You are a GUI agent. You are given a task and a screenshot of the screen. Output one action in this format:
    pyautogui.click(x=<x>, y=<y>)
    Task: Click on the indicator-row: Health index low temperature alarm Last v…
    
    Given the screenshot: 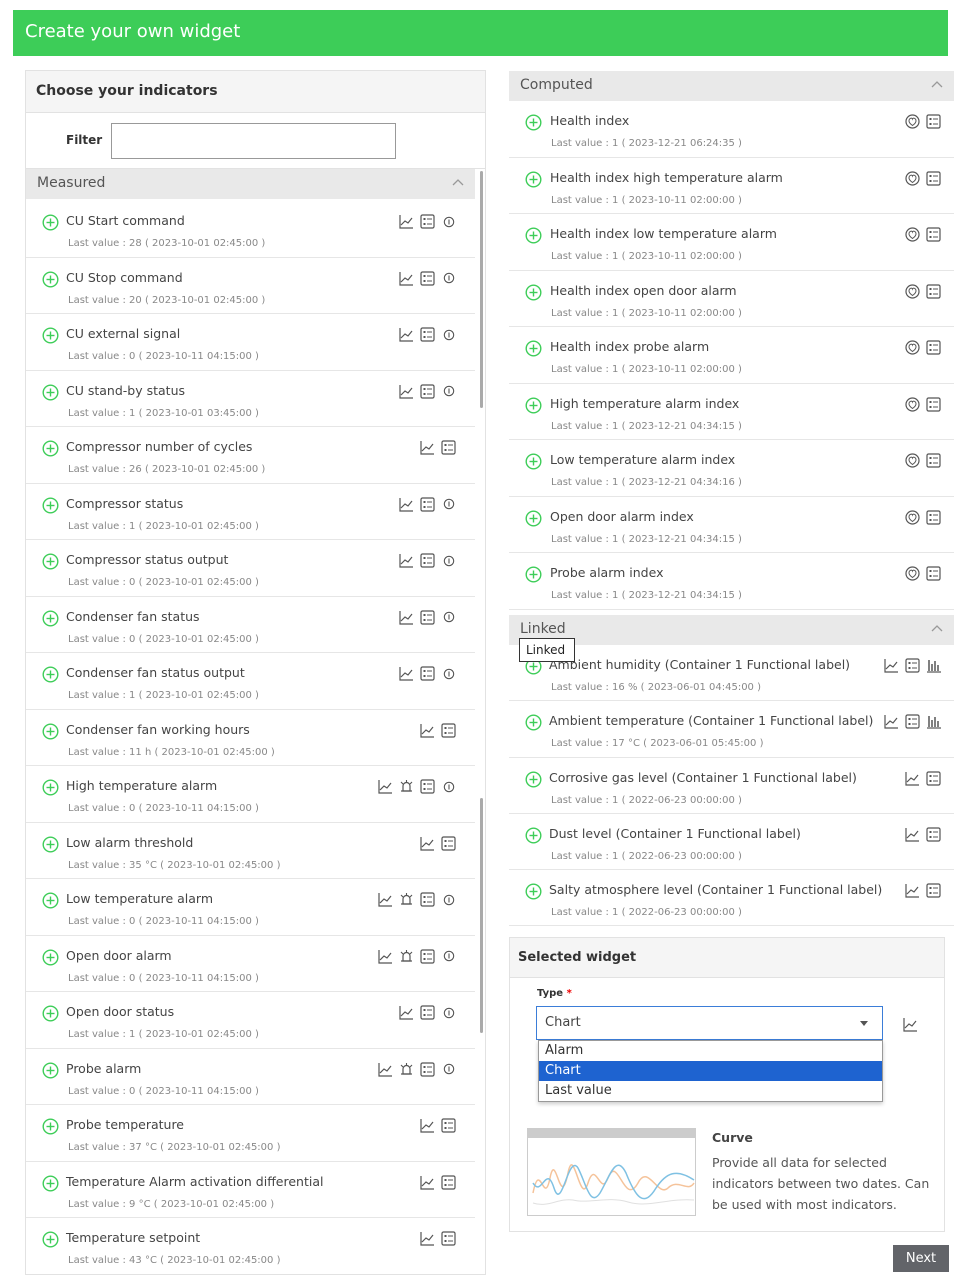 What is the action you would take?
    pyautogui.click(x=731, y=242)
    